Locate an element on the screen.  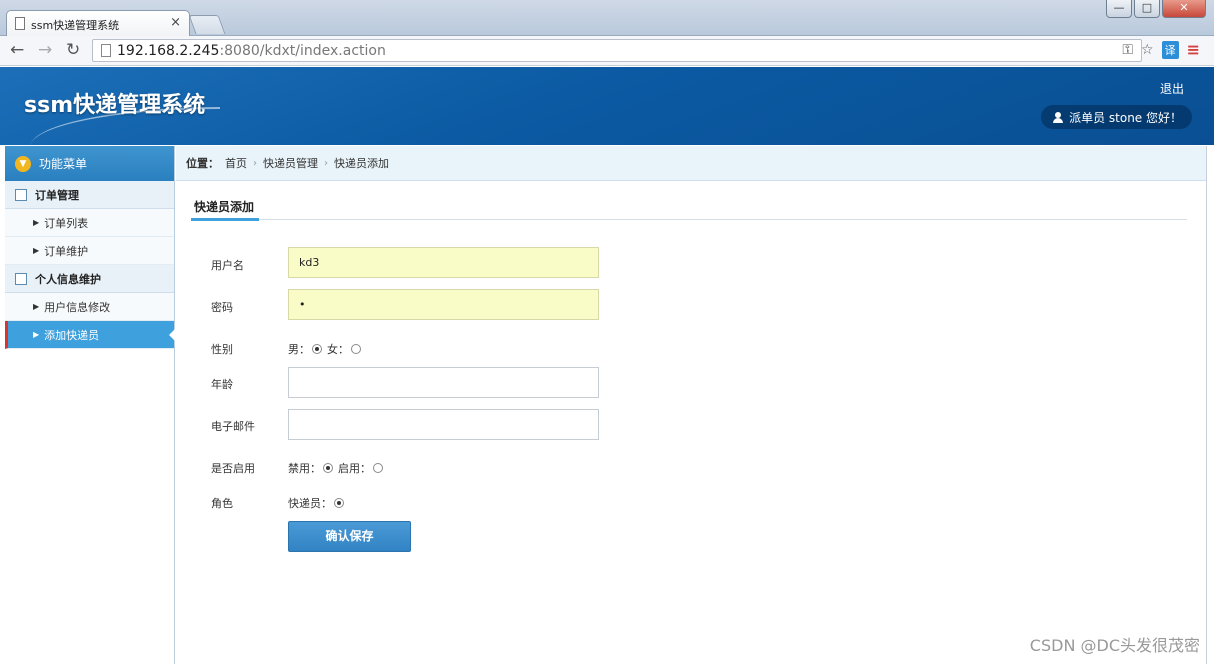
gender-male-radio is located at coordinates (317, 349).